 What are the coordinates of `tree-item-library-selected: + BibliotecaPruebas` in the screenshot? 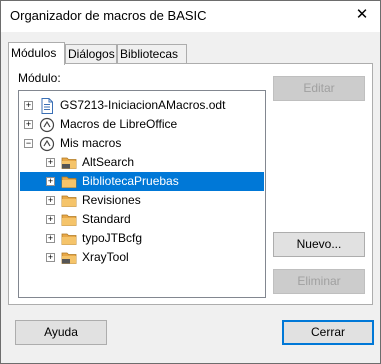 It's located at (142, 181).